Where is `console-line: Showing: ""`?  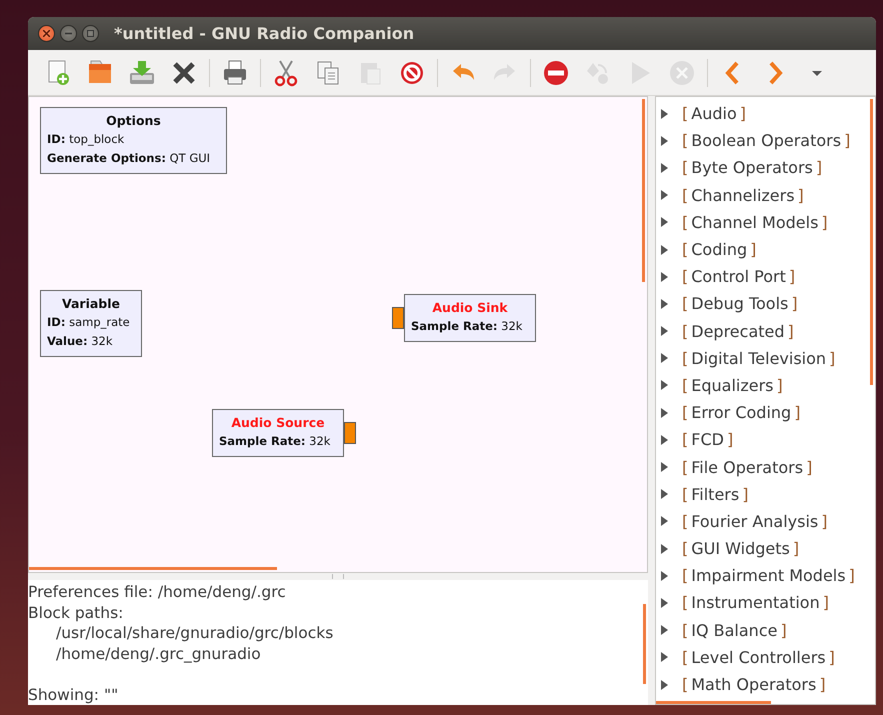
console-line: Showing: "" is located at coordinates (73, 695).